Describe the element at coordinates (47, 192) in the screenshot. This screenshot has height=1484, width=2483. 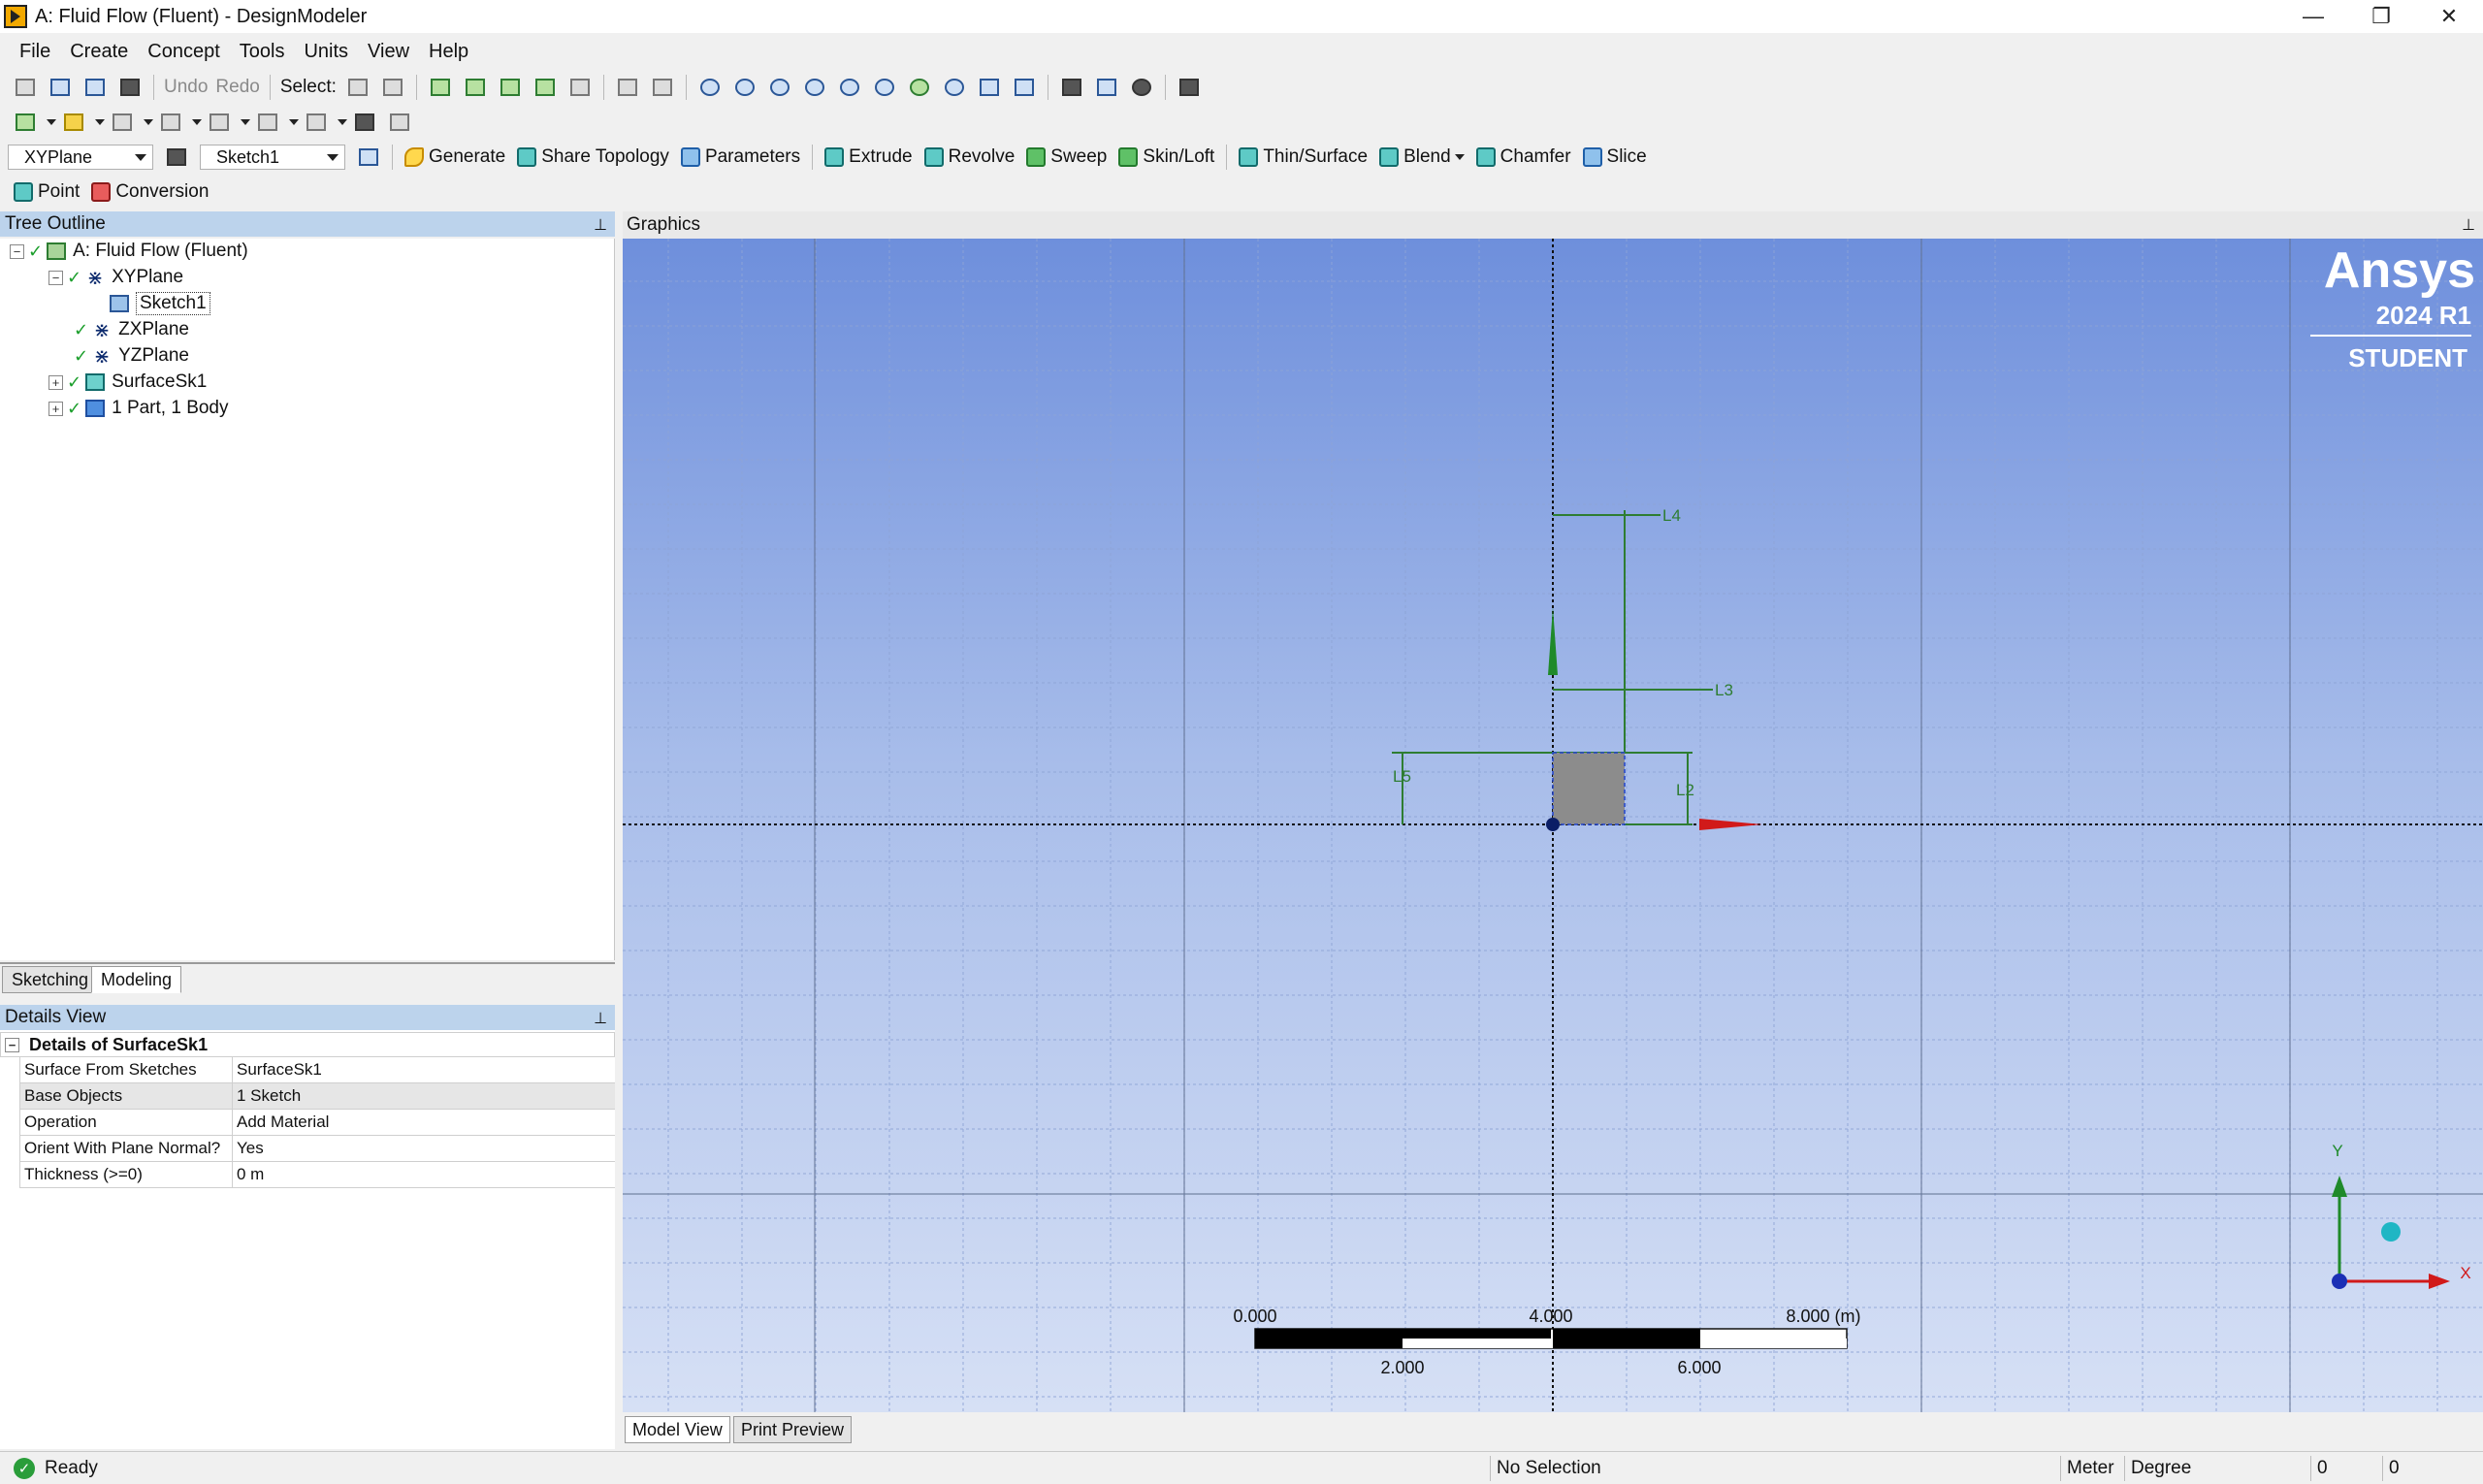
I see `point-button: Point` at that location.